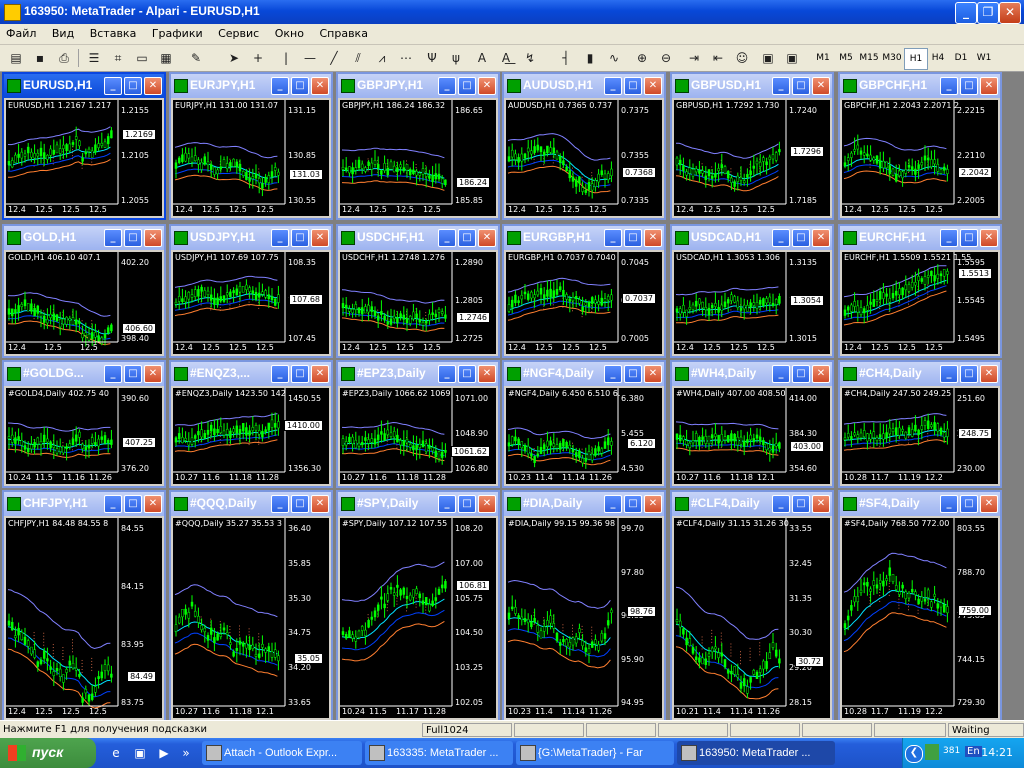 The height and width of the screenshot is (768, 1024). What do you see at coordinates (718, 58) in the screenshot?
I see `chart-shift-icon: ⇤` at bounding box center [718, 58].